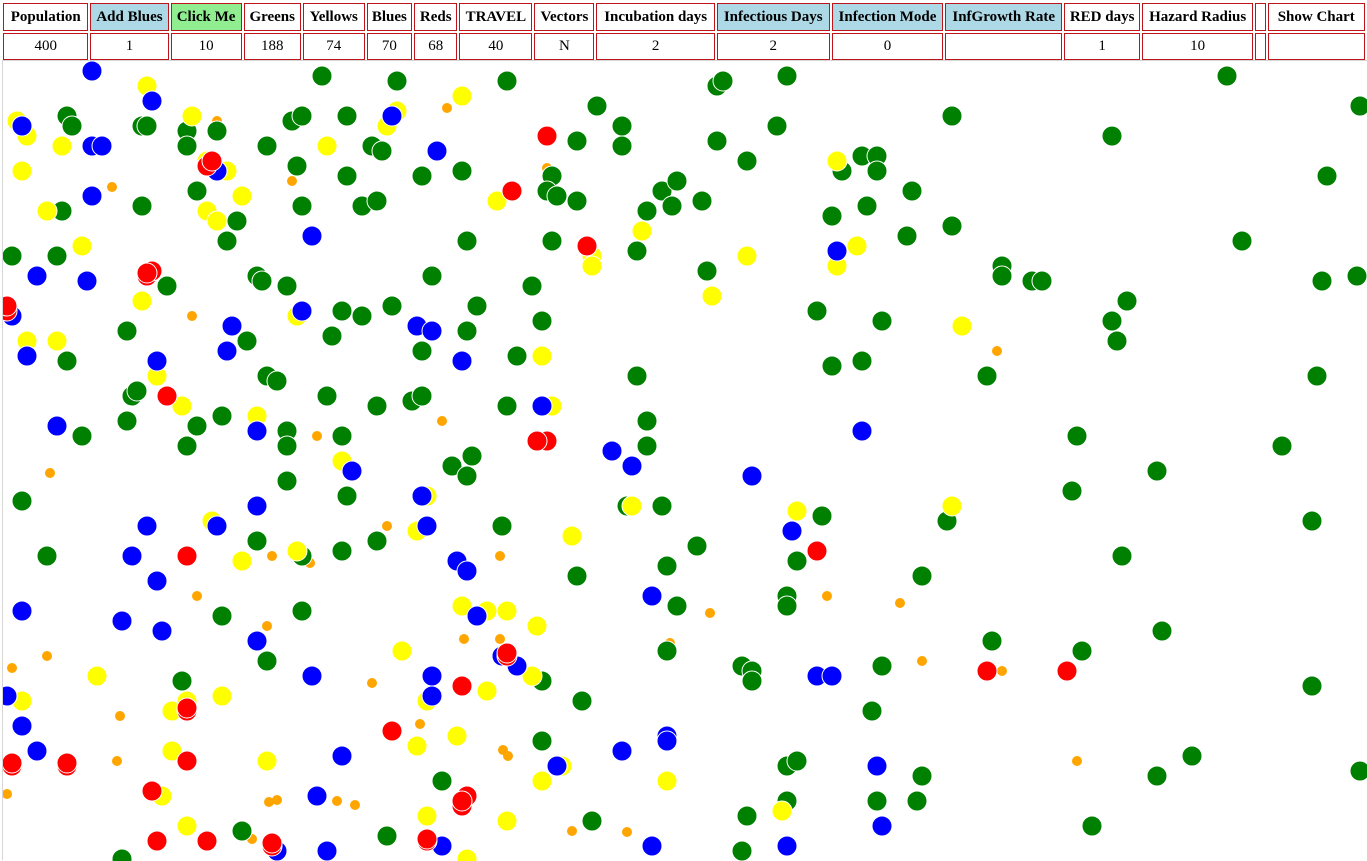  Describe the element at coordinates (1316, 46) in the screenshot. I see `show-chart-value` at that location.